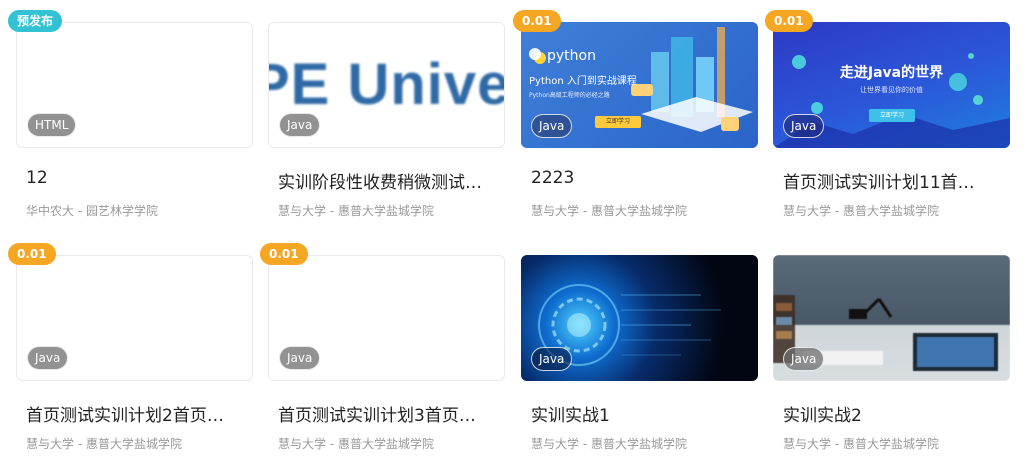  I want to click on banner-text: PE Univer, so click(386, 84).